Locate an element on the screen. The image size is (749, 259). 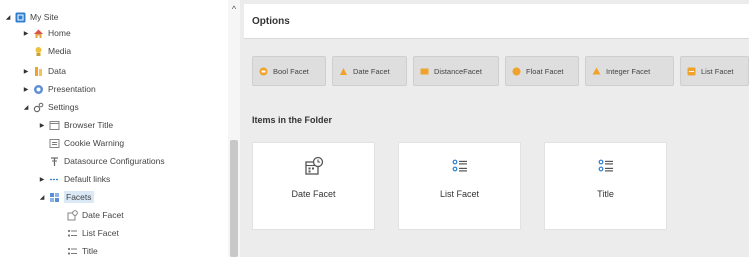
tree-item-label: Browser Title is located at coordinates (89, 125).